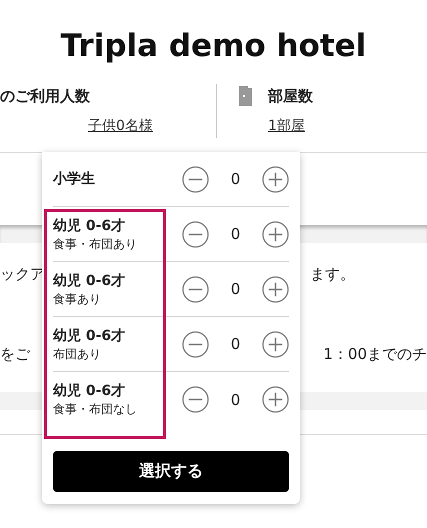 Image resolution: width=427 pixels, height=528 pixels. What do you see at coordinates (77, 299) in the screenshot?
I see `counter-note: 食事あり` at bounding box center [77, 299].